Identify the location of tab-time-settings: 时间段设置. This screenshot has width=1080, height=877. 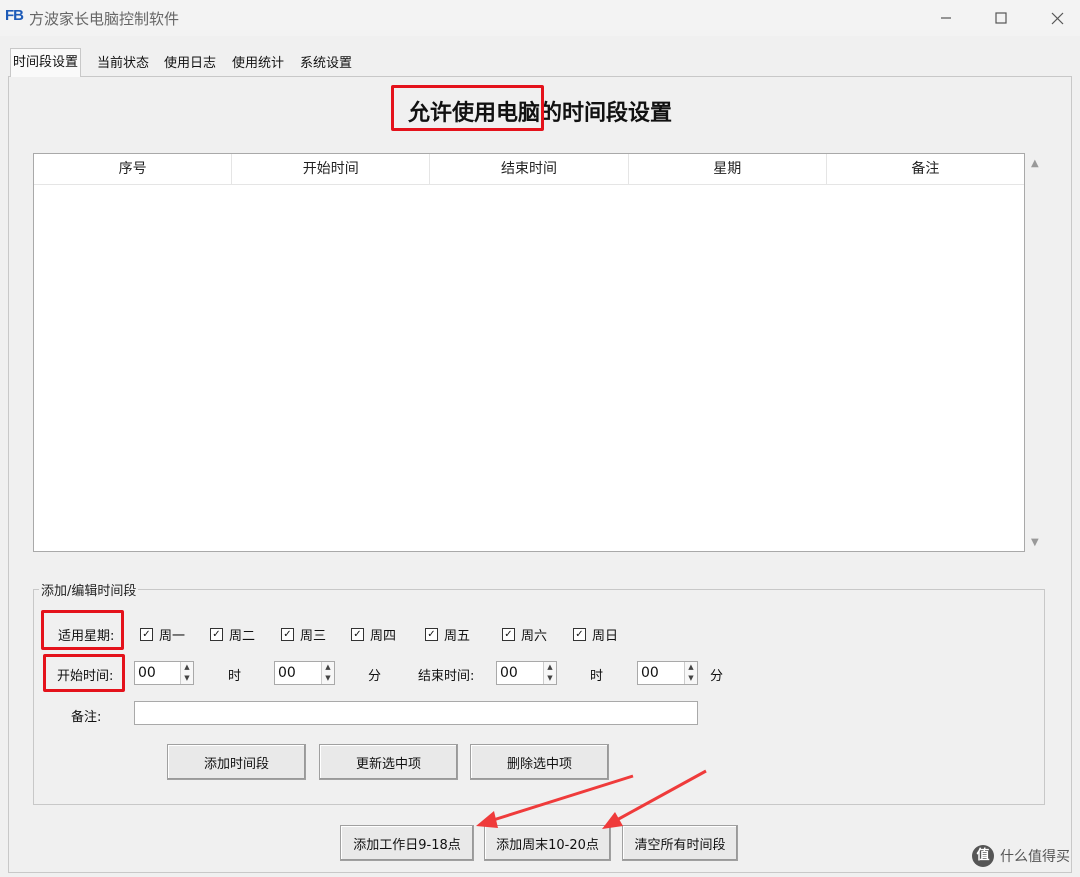
(46, 62).